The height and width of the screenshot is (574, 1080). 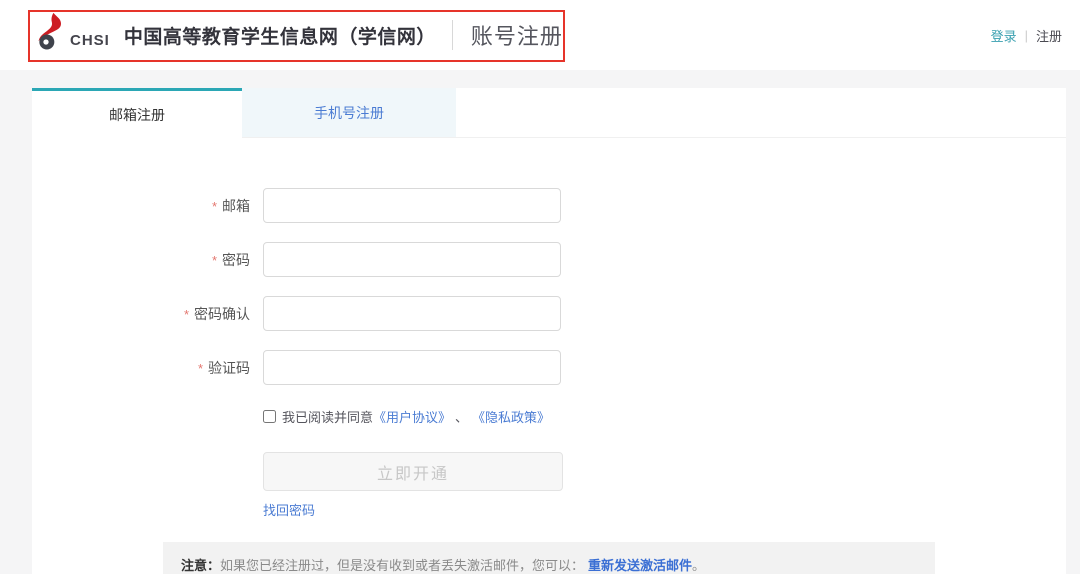 I want to click on tab-phone-label: 手机号注册, so click(x=349, y=112).